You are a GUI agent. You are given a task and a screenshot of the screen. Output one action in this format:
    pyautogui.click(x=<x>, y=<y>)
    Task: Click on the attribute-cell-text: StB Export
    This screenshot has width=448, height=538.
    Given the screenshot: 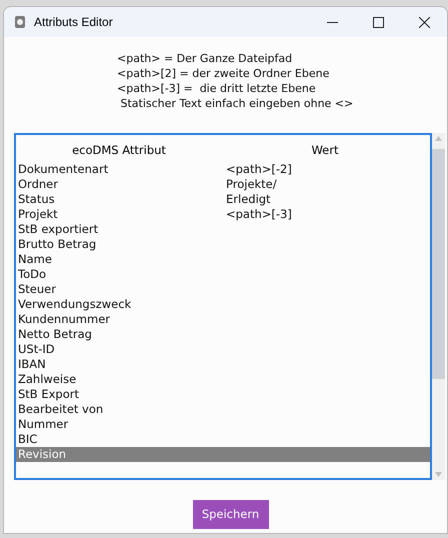 What is the action you would take?
    pyautogui.click(x=49, y=394)
    